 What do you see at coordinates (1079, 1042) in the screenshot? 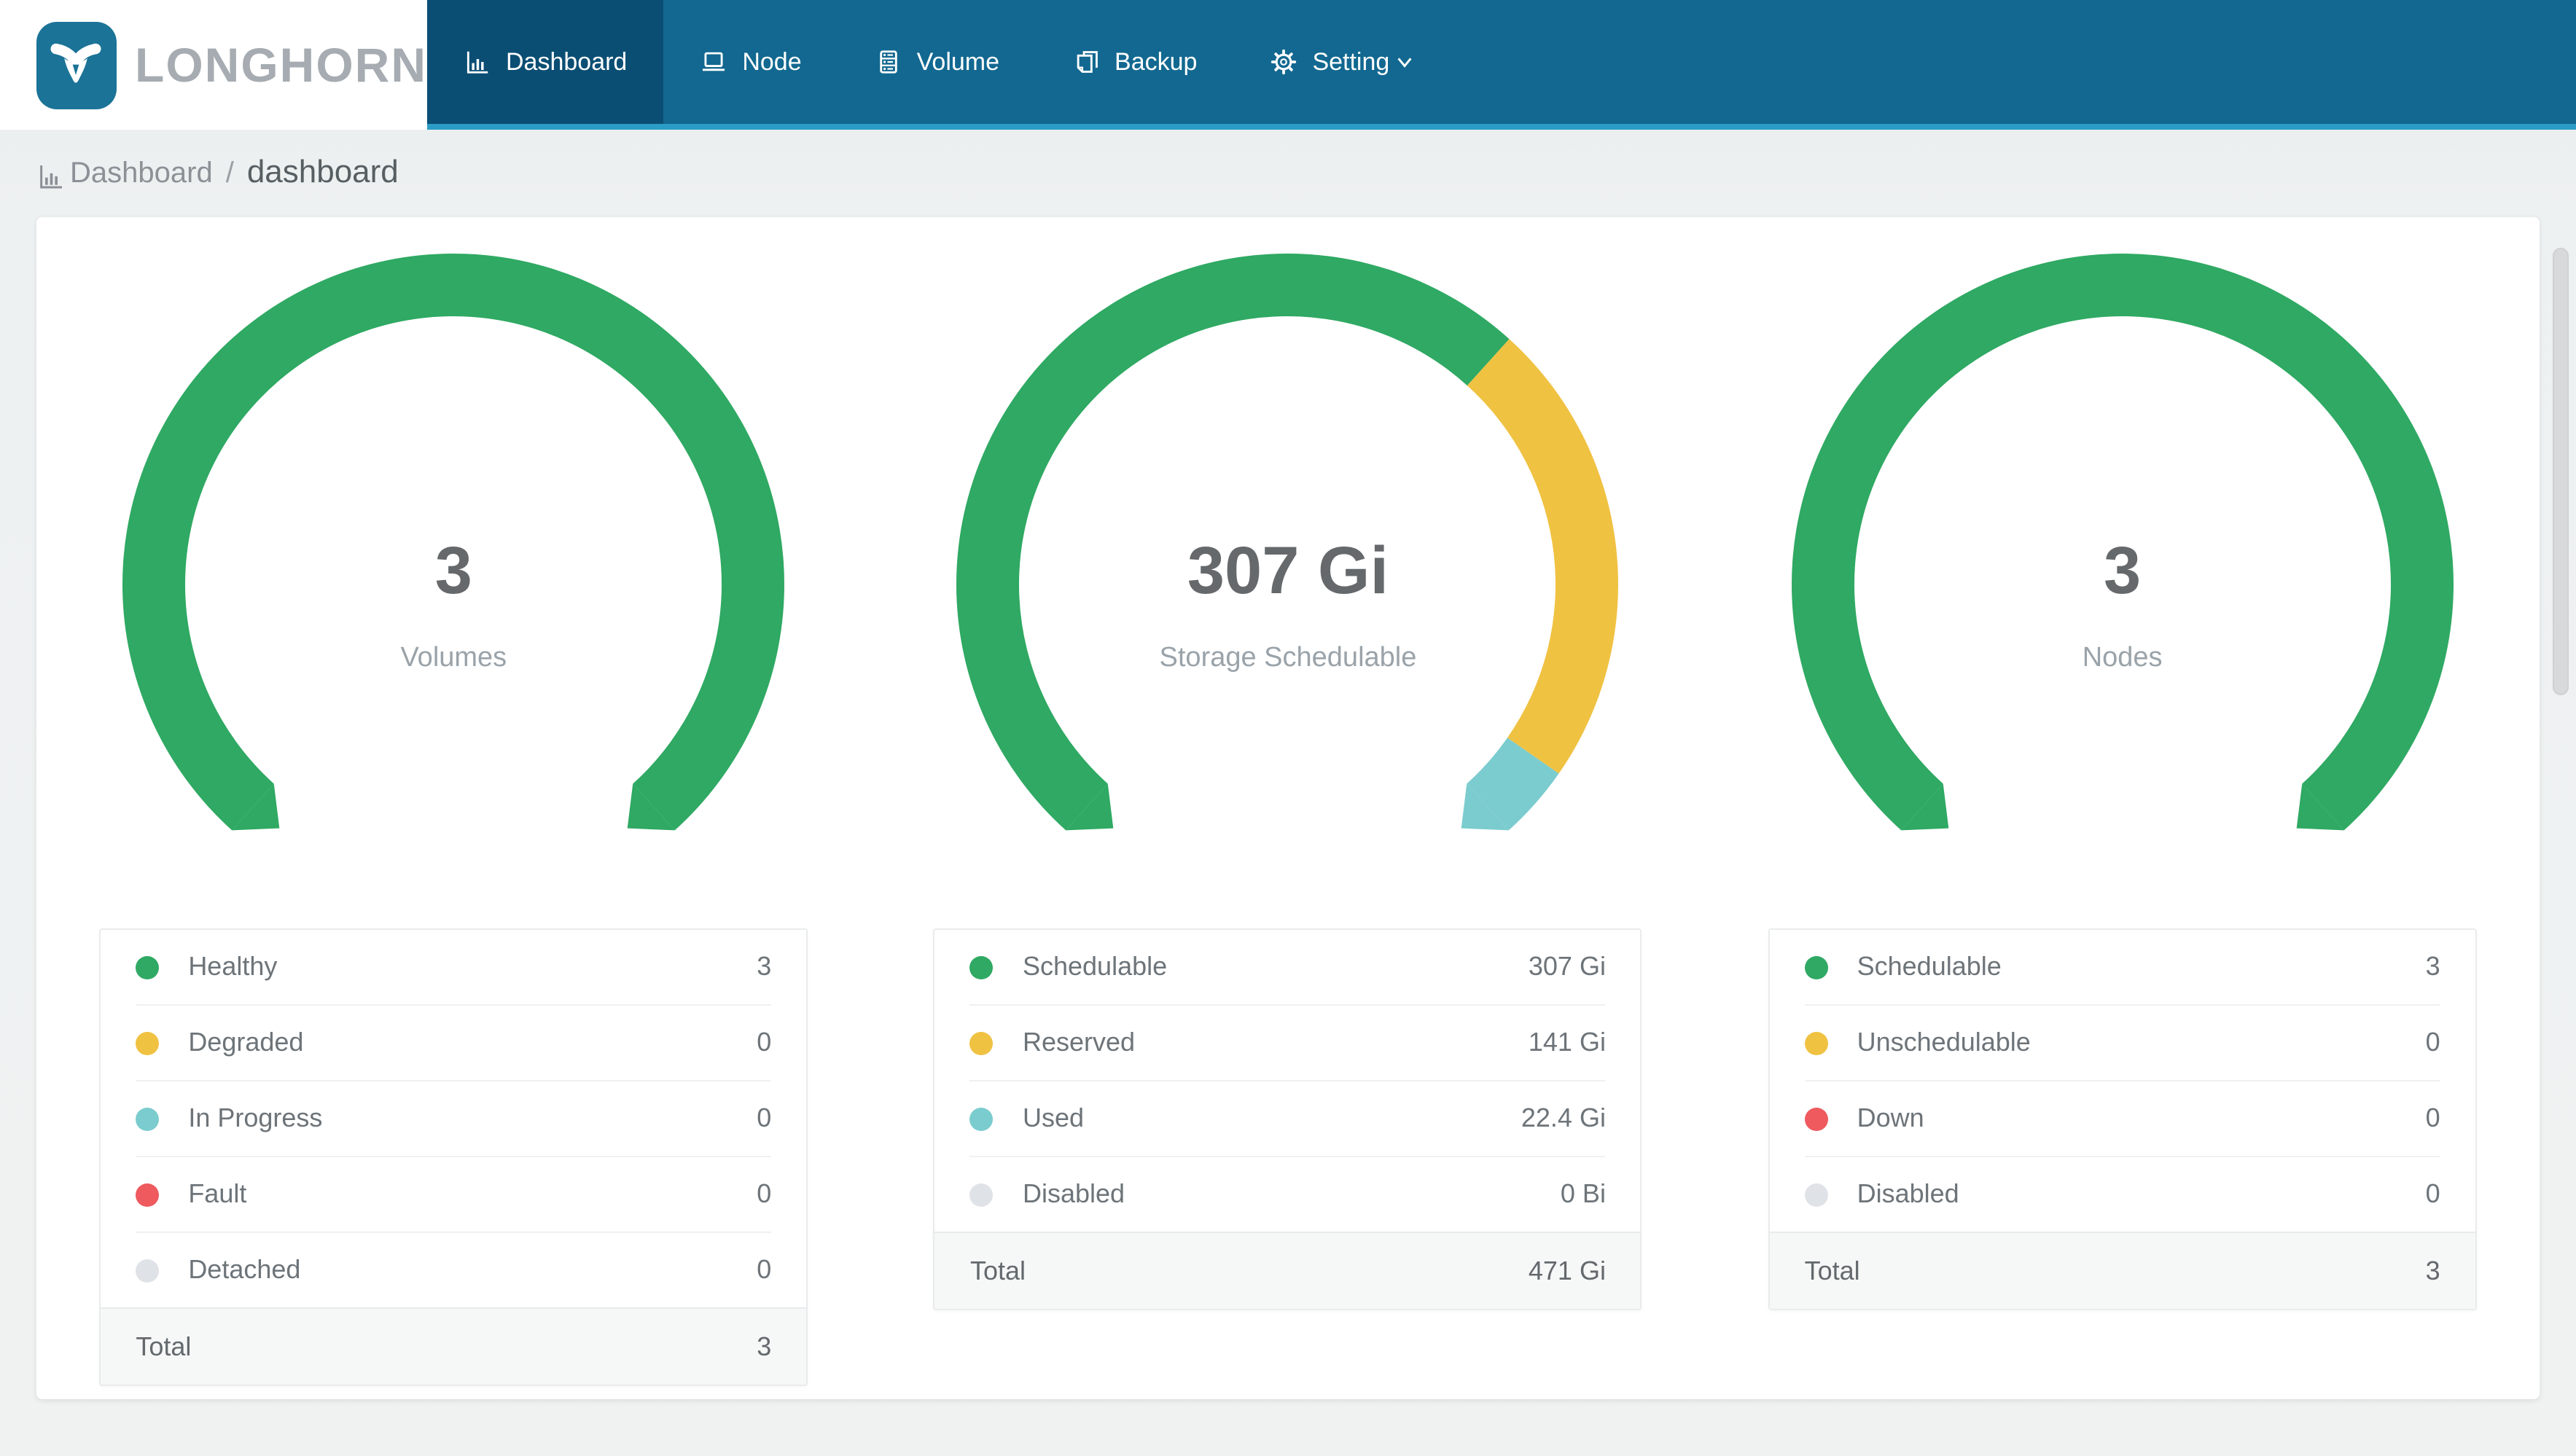
I see `legend-label: Reserved` at bounding box center [1079, 1042].